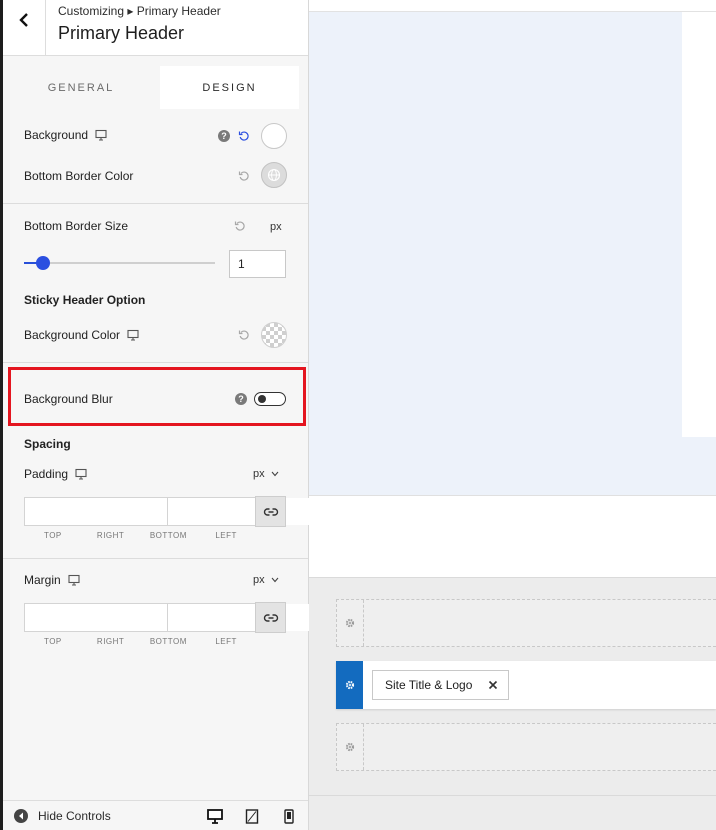 The height and width of the screenshot is (830, 716). I want to click on sticky-background-color-row: Background Color, so click(81, 335).